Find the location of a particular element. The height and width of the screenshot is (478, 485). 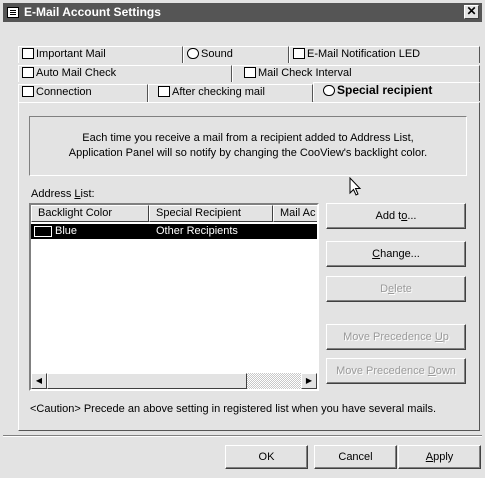

scroll-left-icon: ◀ is located at coordinates (39, 381).